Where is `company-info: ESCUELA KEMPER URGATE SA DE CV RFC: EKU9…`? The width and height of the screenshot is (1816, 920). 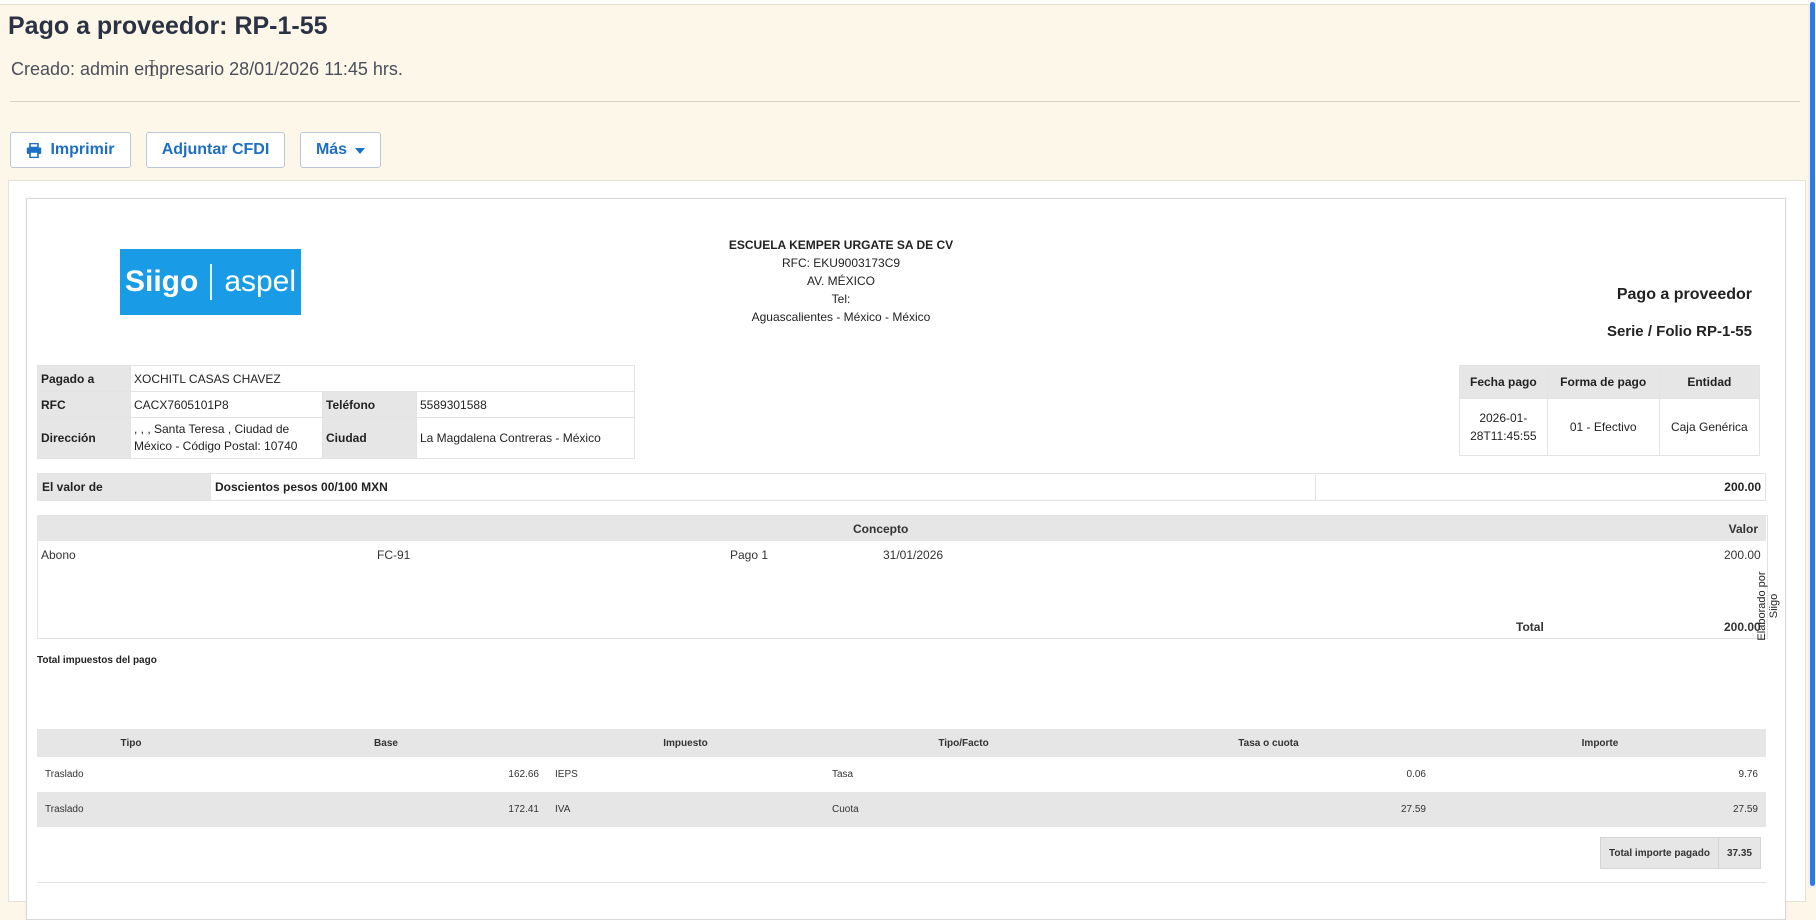 company-info: ESCUELA KEMPER URGATE SA DE CV RFC: EKU9… is located at coordinates (841, 281).